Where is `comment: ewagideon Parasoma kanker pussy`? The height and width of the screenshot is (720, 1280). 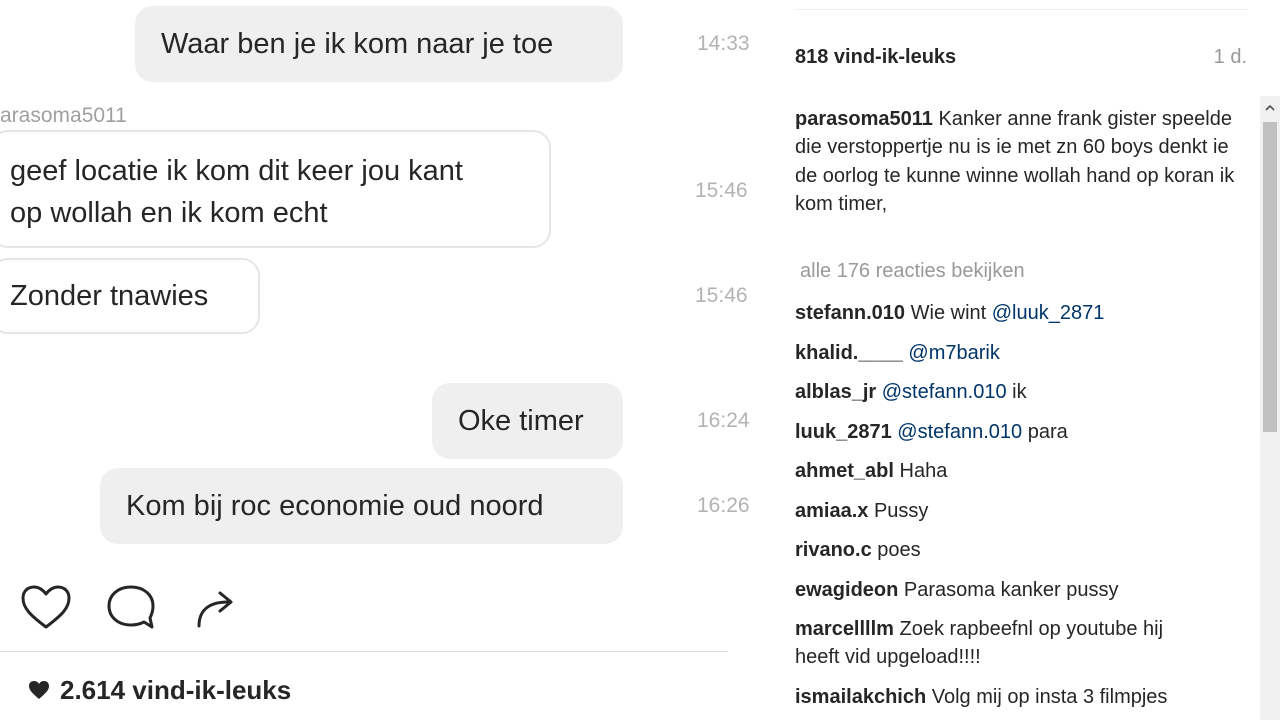 comment: ewagideon Parasoma kanker pussy is located at coordinates (1020, 590).